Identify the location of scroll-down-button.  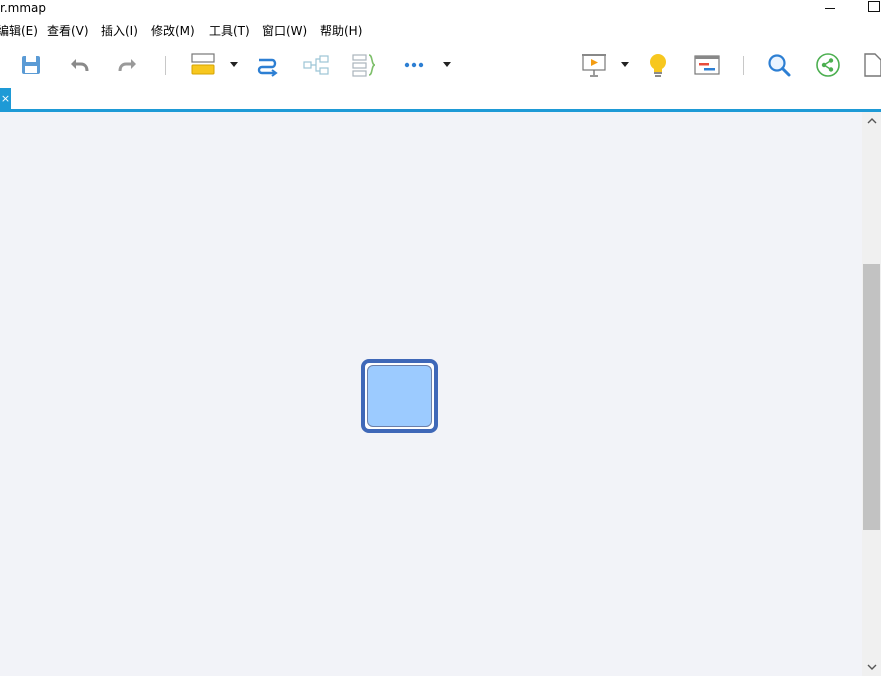
(871, 667).